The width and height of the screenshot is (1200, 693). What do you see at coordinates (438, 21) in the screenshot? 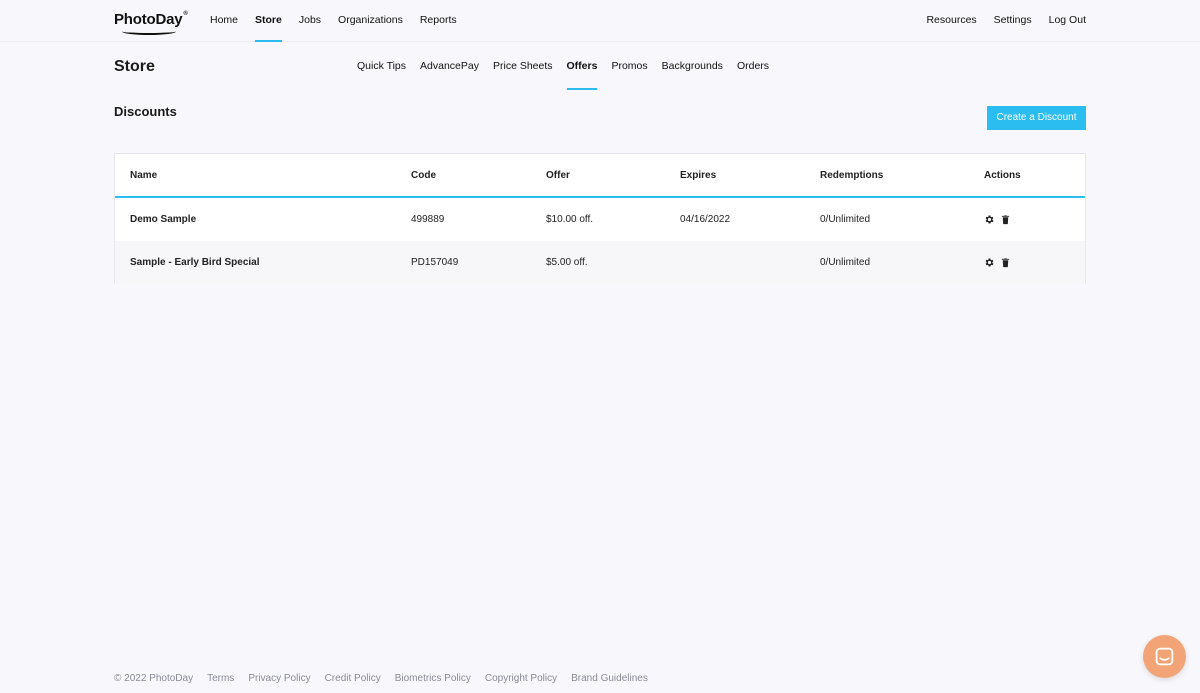
I see `nav-reports: Reports` at bounding box center [438, 21].